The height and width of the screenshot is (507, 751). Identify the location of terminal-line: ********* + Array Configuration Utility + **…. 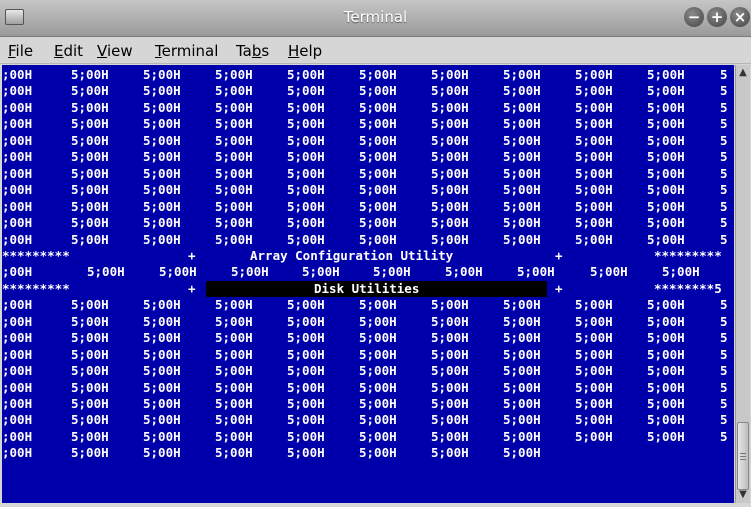
(368, 256).